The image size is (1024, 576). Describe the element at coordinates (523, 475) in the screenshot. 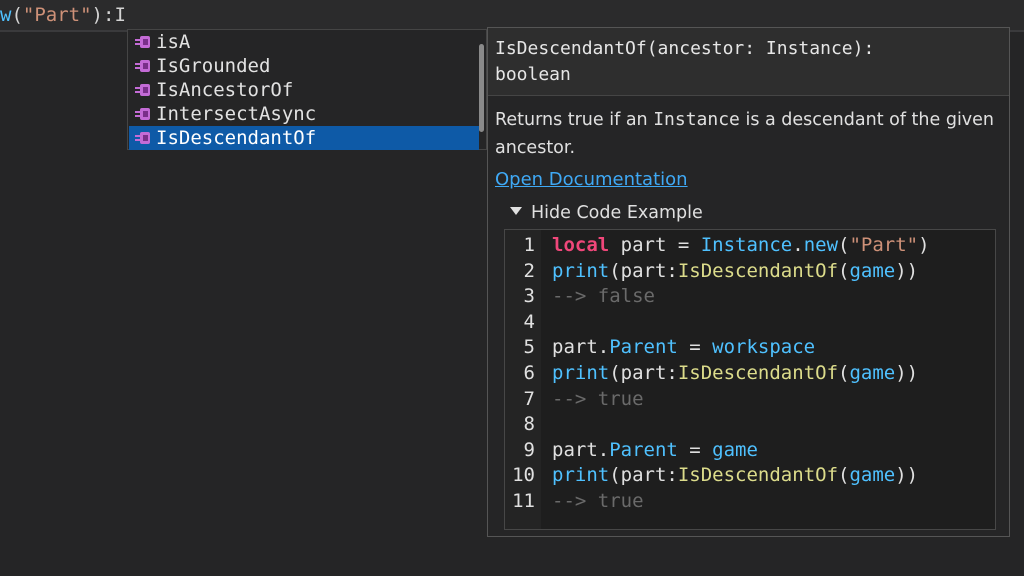

I see `line-number: 10` at that location.